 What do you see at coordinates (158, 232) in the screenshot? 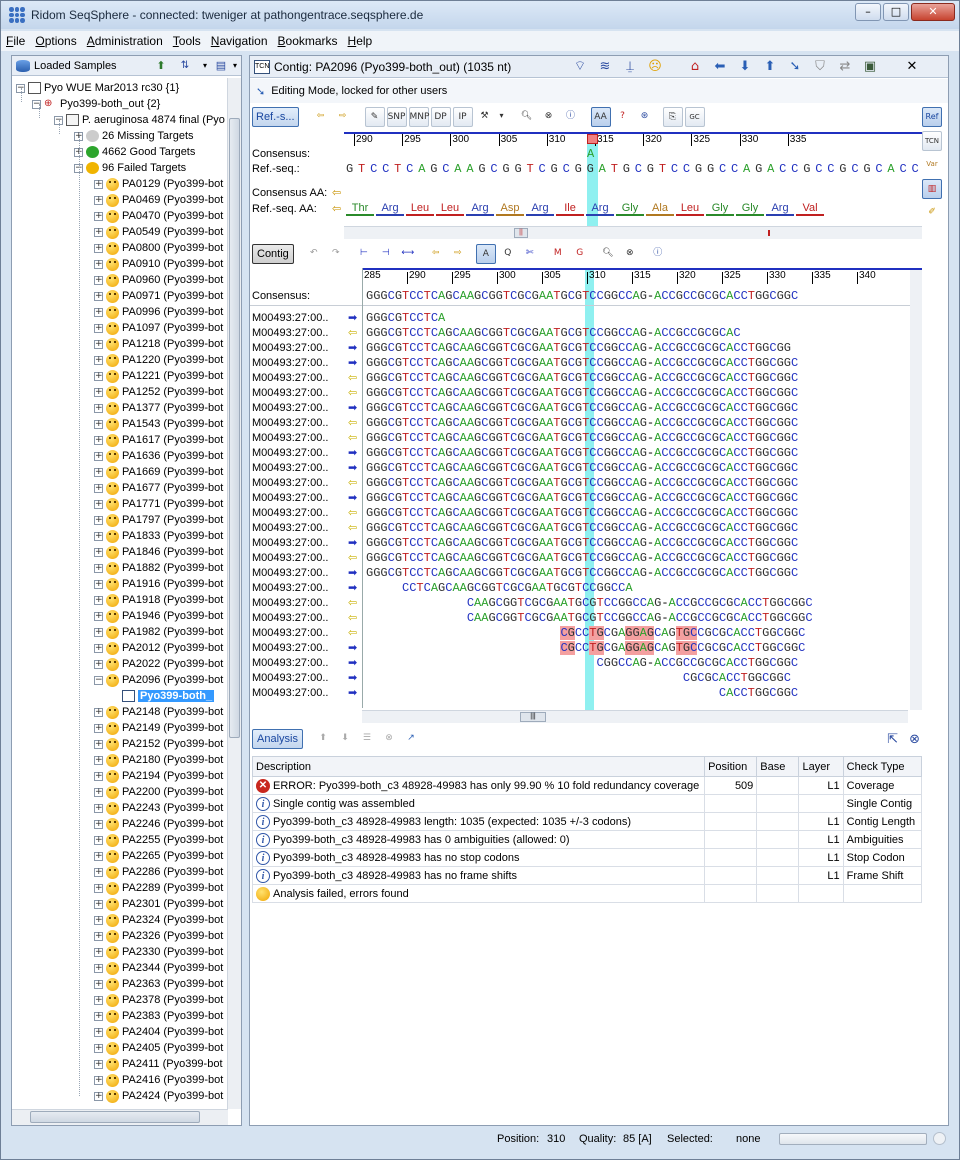
I see `tree-target: + PA0549 (Pyo399-bot` at bounding box center [158, 232].